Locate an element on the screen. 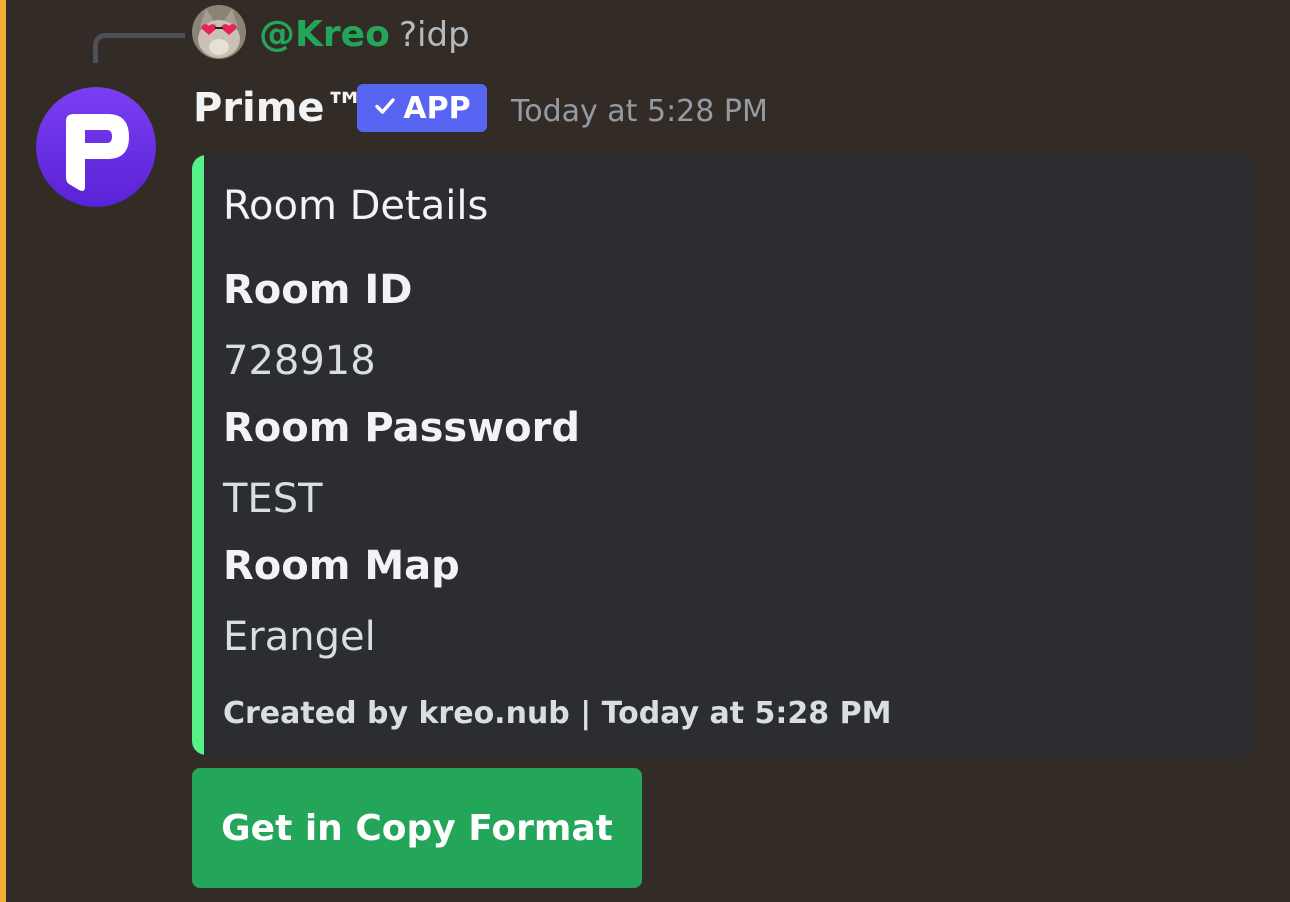 The height and width of the screenshot is (902, 1290). prime-logo-icon is located at coordinates (96, 147).